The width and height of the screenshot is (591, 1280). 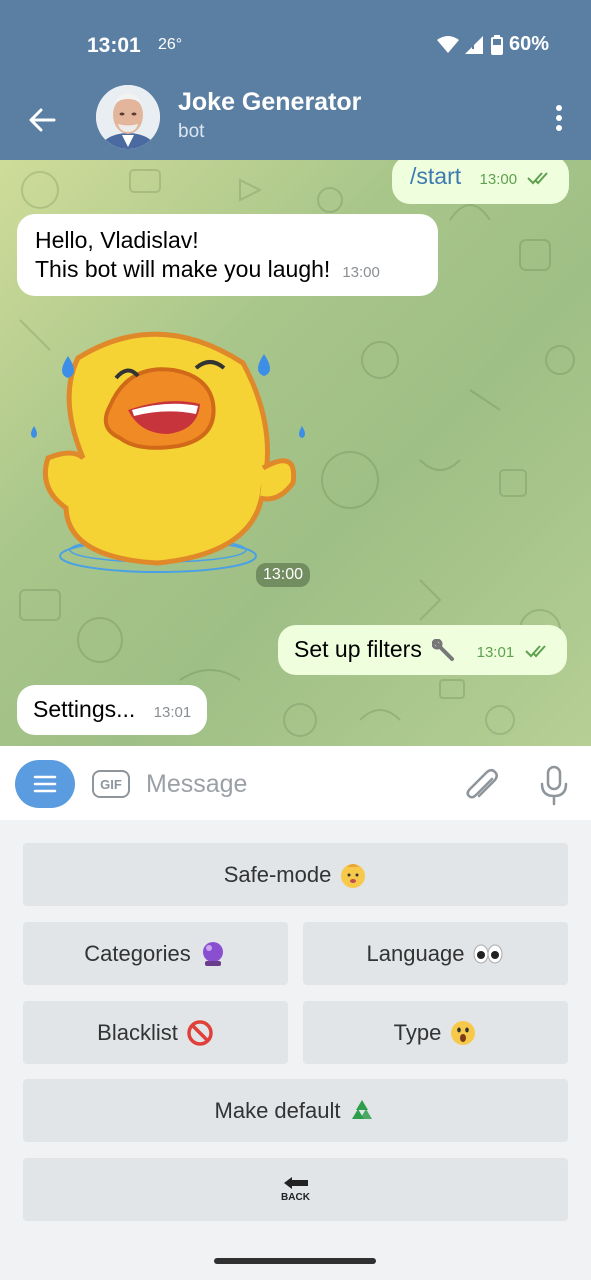 I want to click on categories-button: Categories, so click(x=155, y=953).